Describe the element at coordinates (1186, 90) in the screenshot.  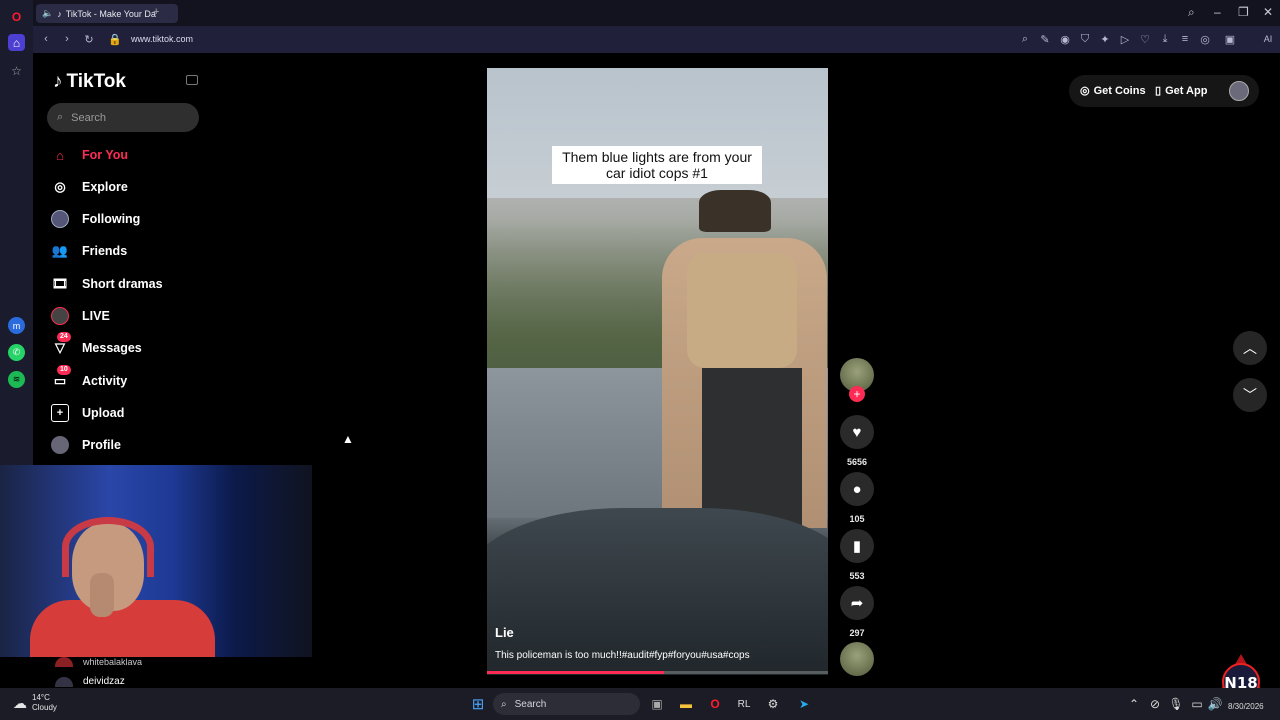
I see `get-app-label: Get App` at that location.